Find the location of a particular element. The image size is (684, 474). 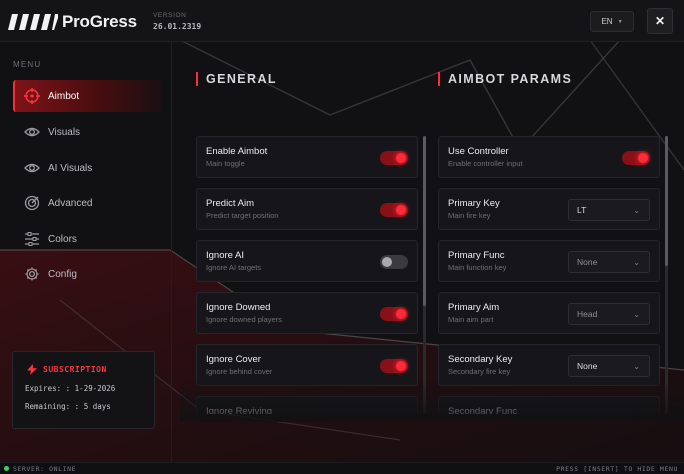

sidebar-item-advanced: Advanced is located at coordinates (87, 203).